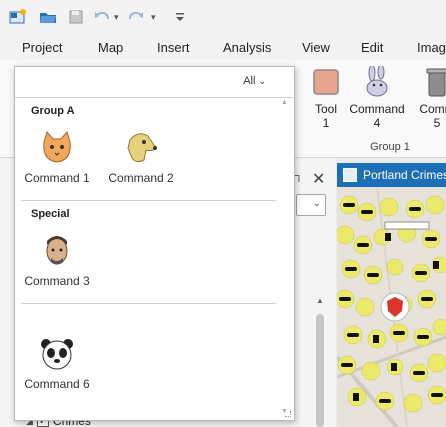 The image size is (446, 427). Describe the element at coordinates (18, 17) in the screenshot. I see `new-project-icon` at that location.